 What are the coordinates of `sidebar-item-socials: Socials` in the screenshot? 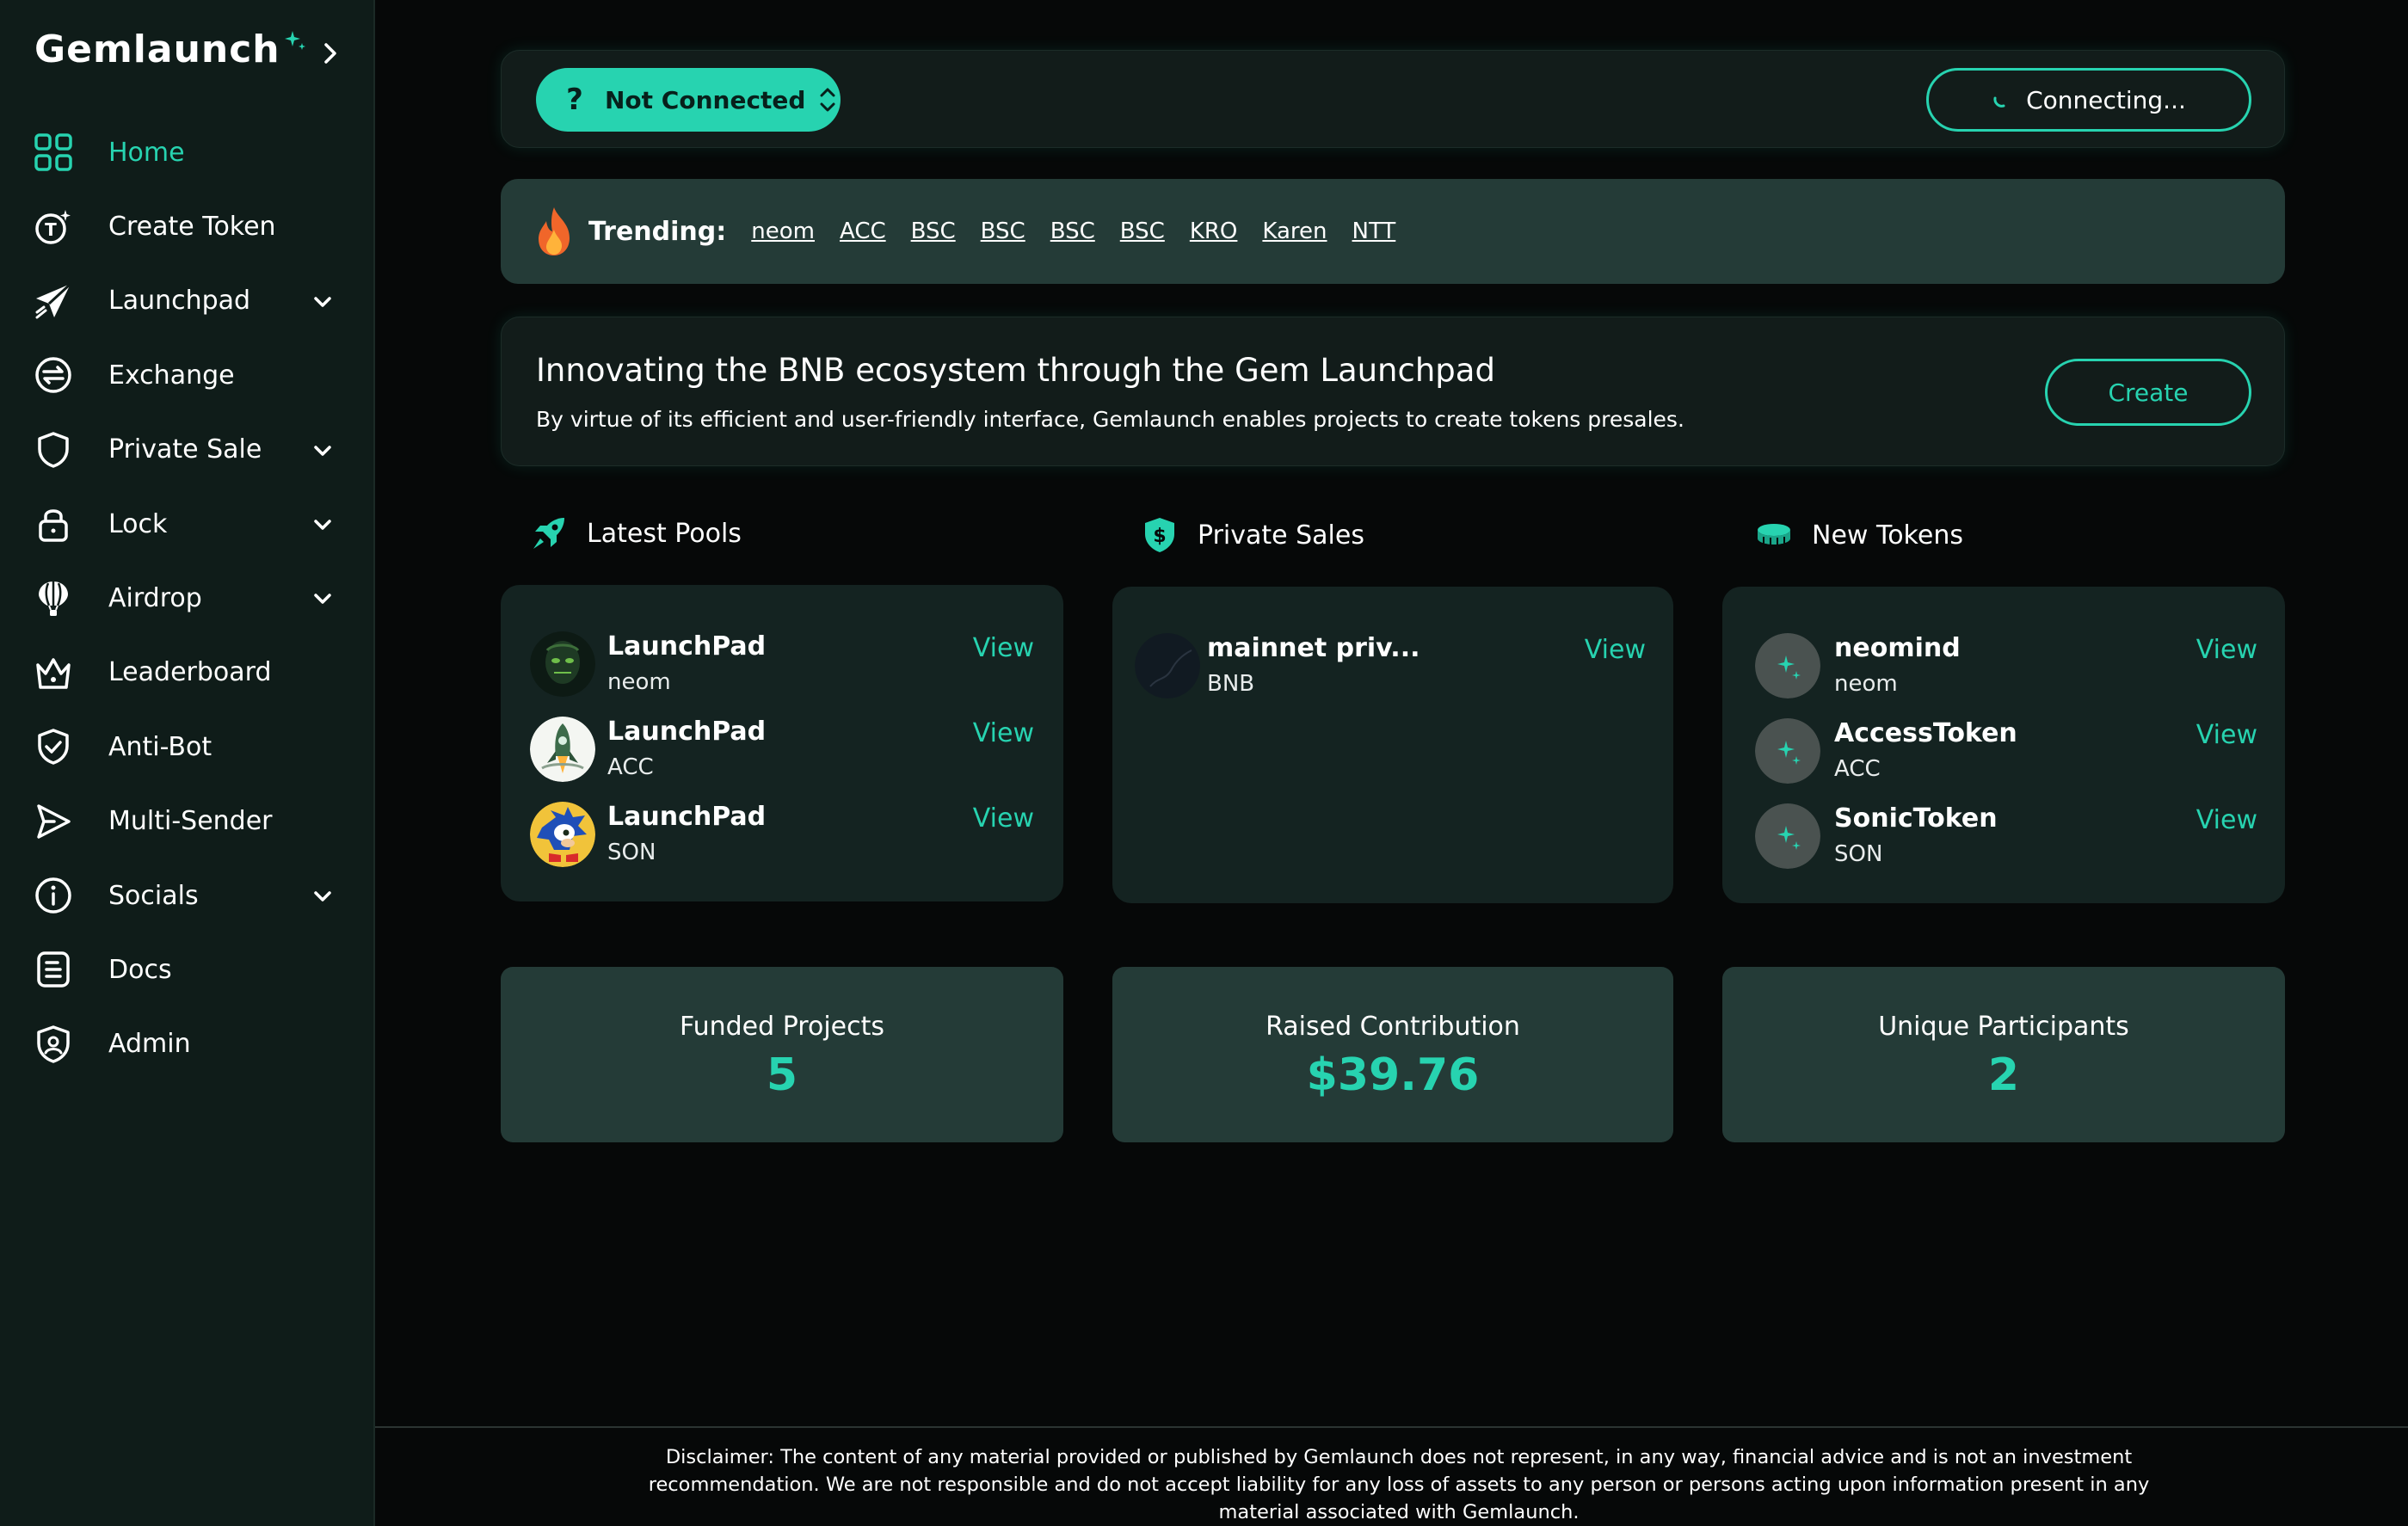 It's located at (187, 895).